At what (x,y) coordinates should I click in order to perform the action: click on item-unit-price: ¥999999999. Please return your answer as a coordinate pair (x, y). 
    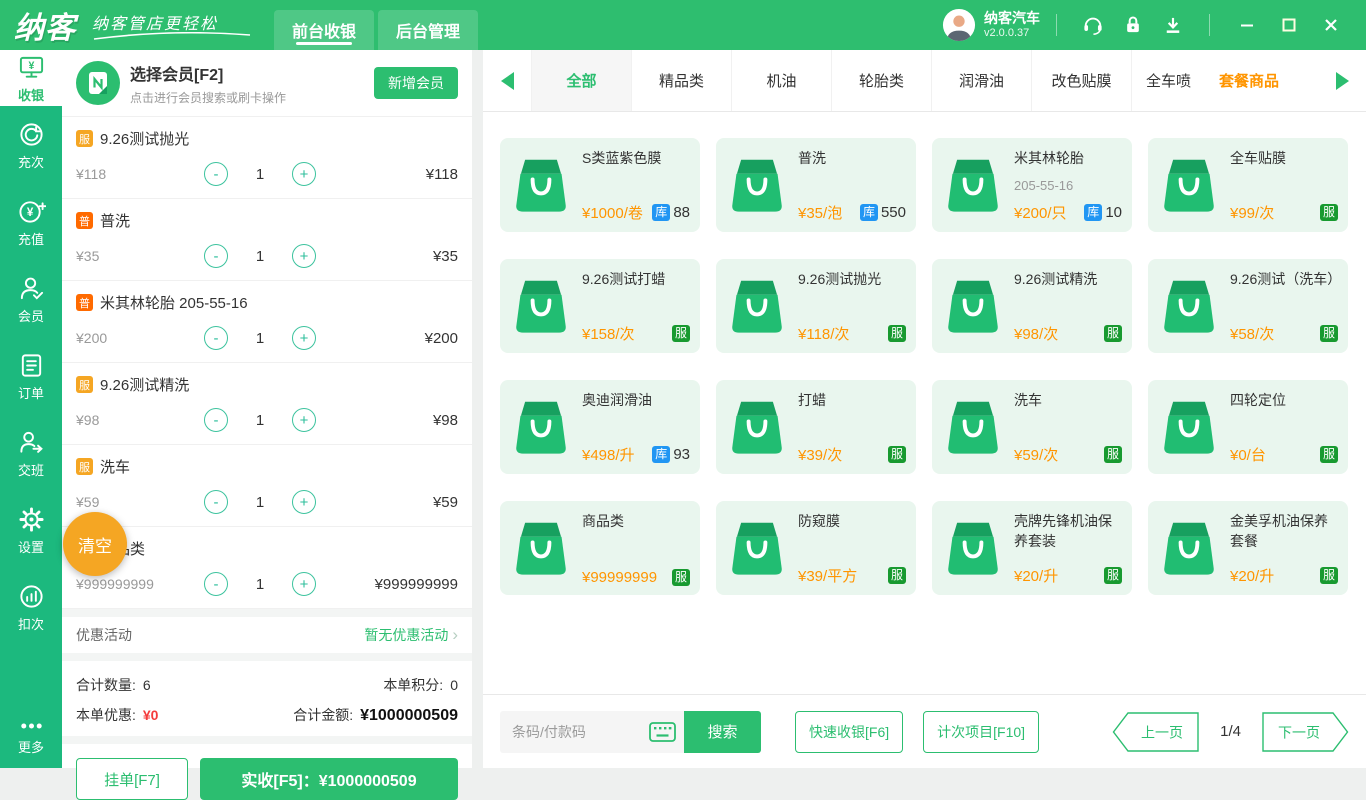
    Looking at the image, I should click on (115, 584).